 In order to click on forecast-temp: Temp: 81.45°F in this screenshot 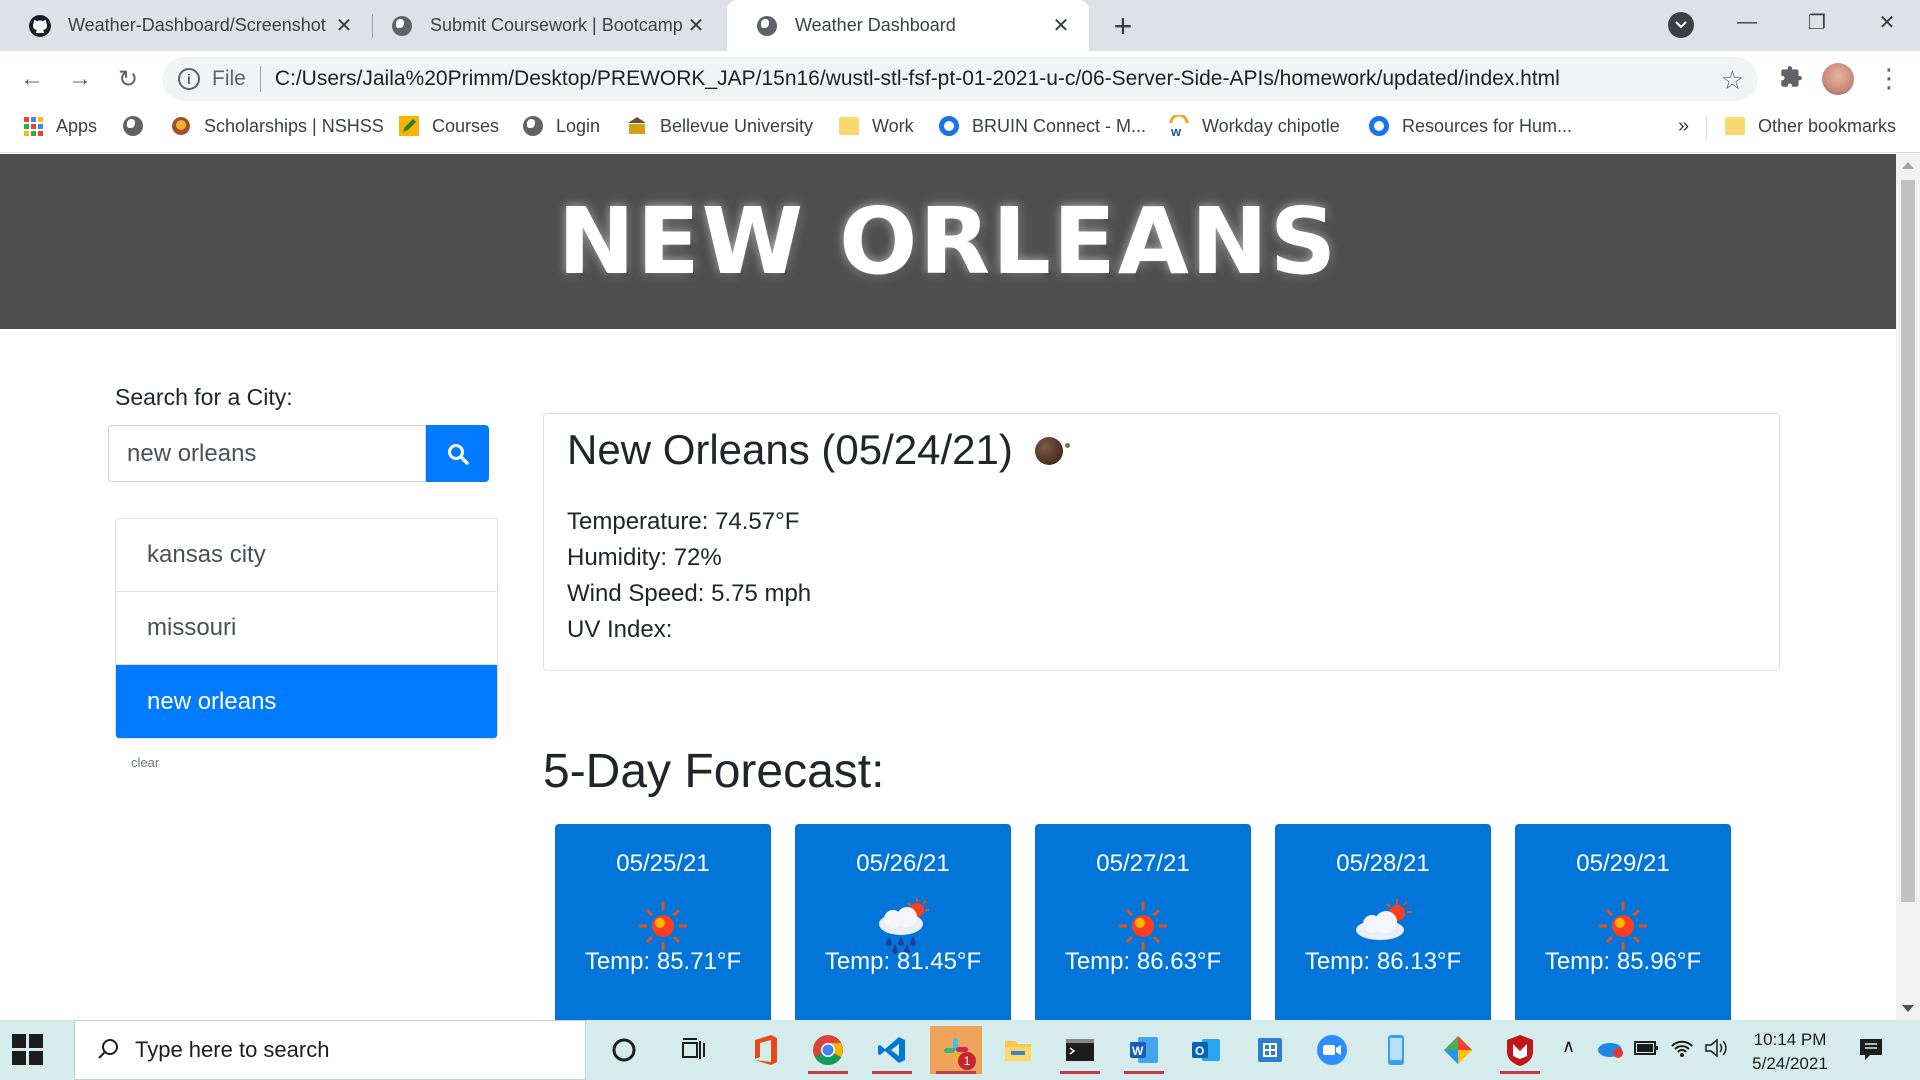, I will do `click(903, 961)`.